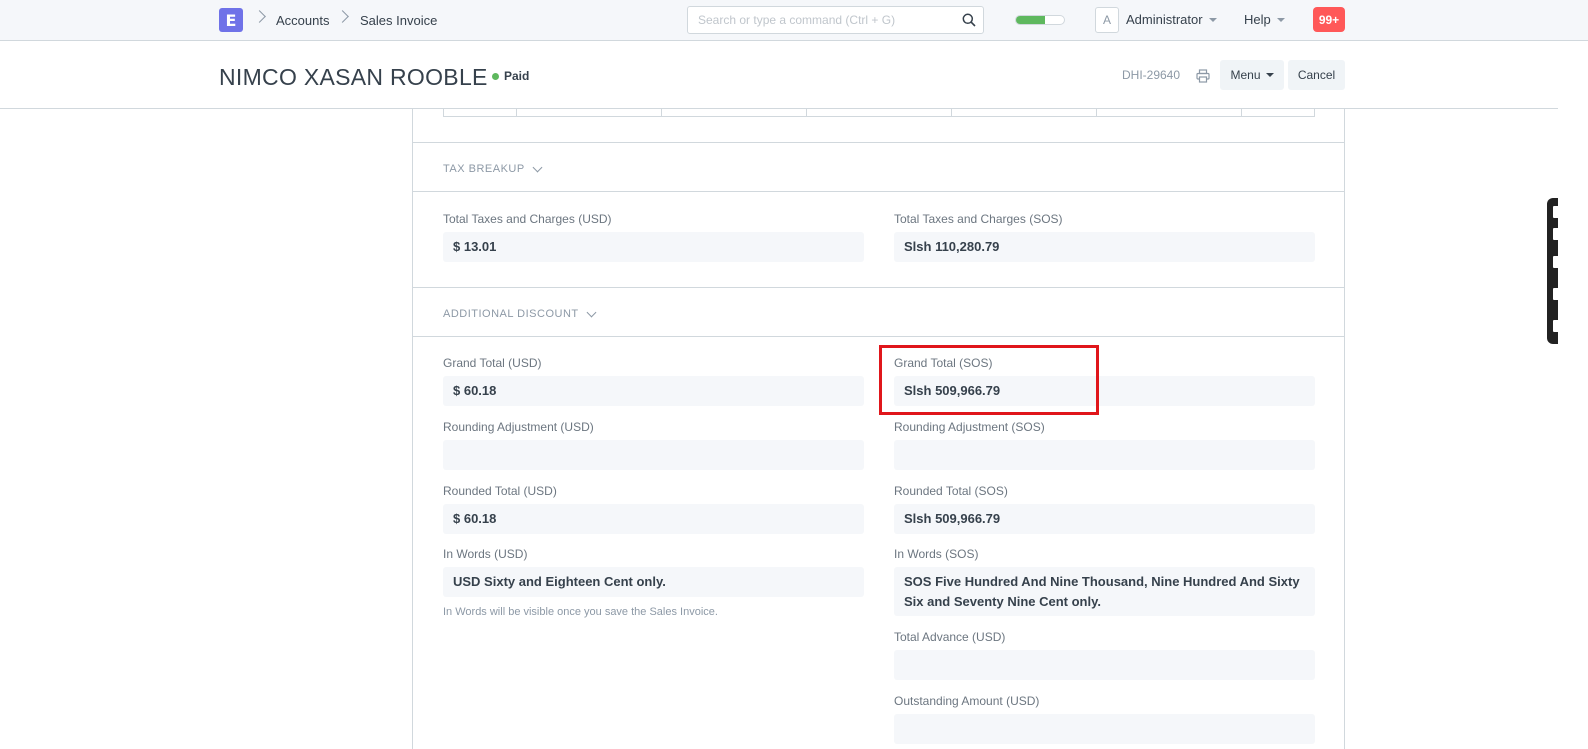 This screenshot has width=1588, height=749. Describe the element at coordinates (878, 167) in the screenshot. I see `section-tax-breakup: TAX BREAKUP` at that location.